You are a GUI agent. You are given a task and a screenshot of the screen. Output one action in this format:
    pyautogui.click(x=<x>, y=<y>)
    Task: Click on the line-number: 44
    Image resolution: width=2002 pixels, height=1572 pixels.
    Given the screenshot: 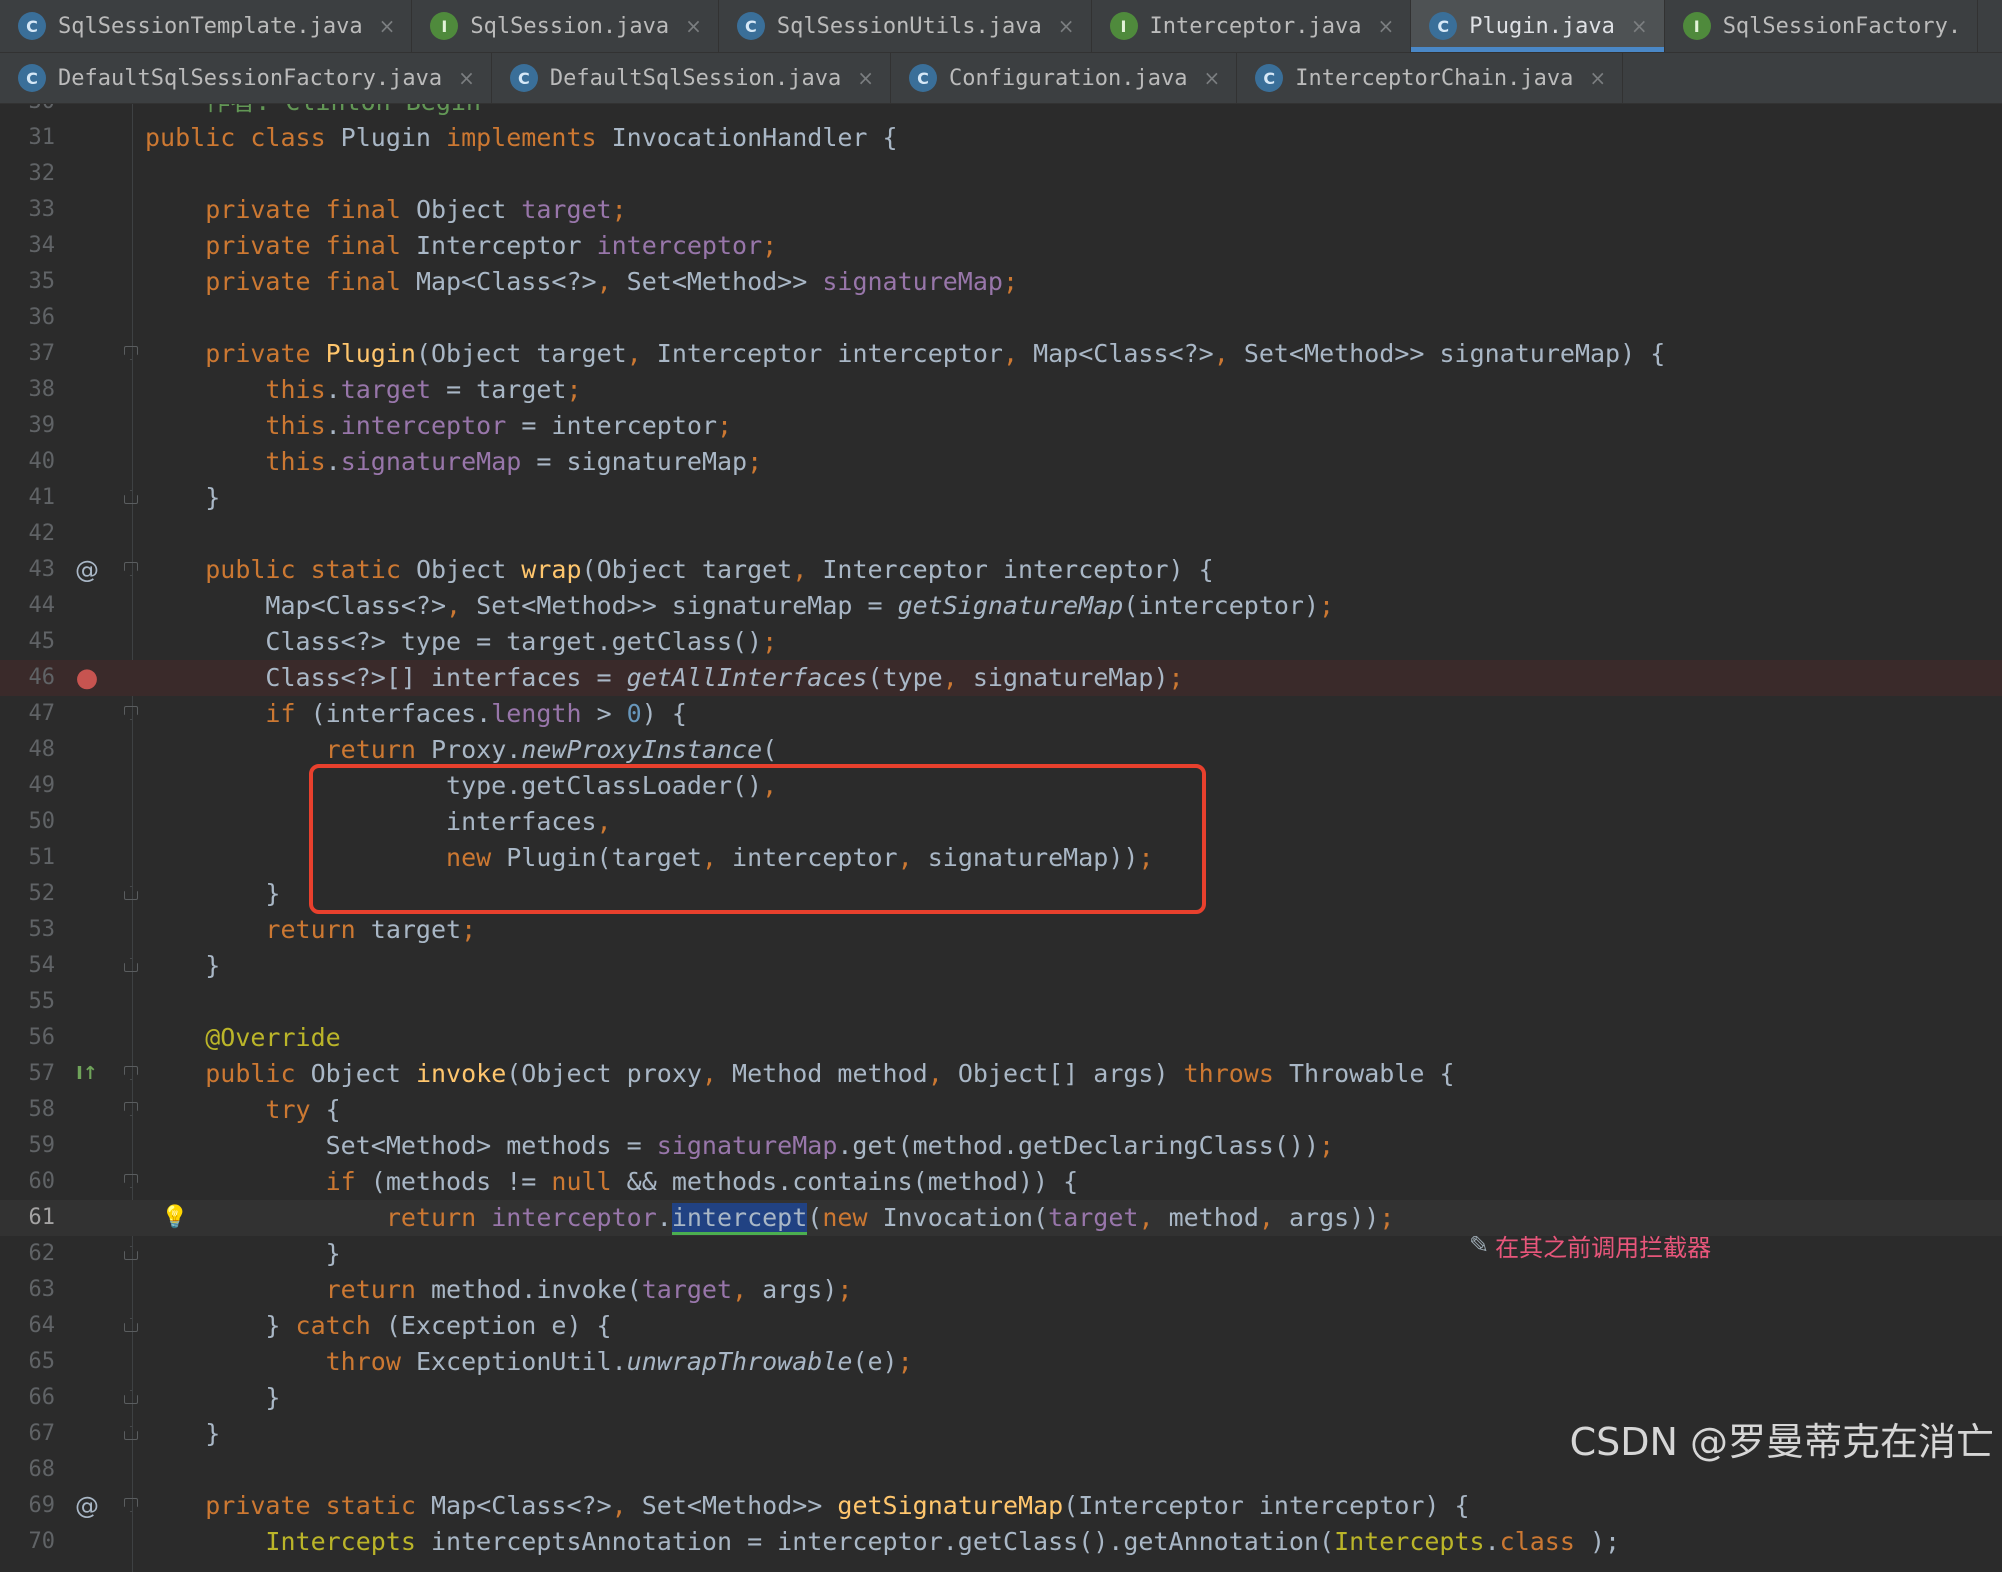 What is the action you would take?
    pyautogui.click(x=28, y=606)
    